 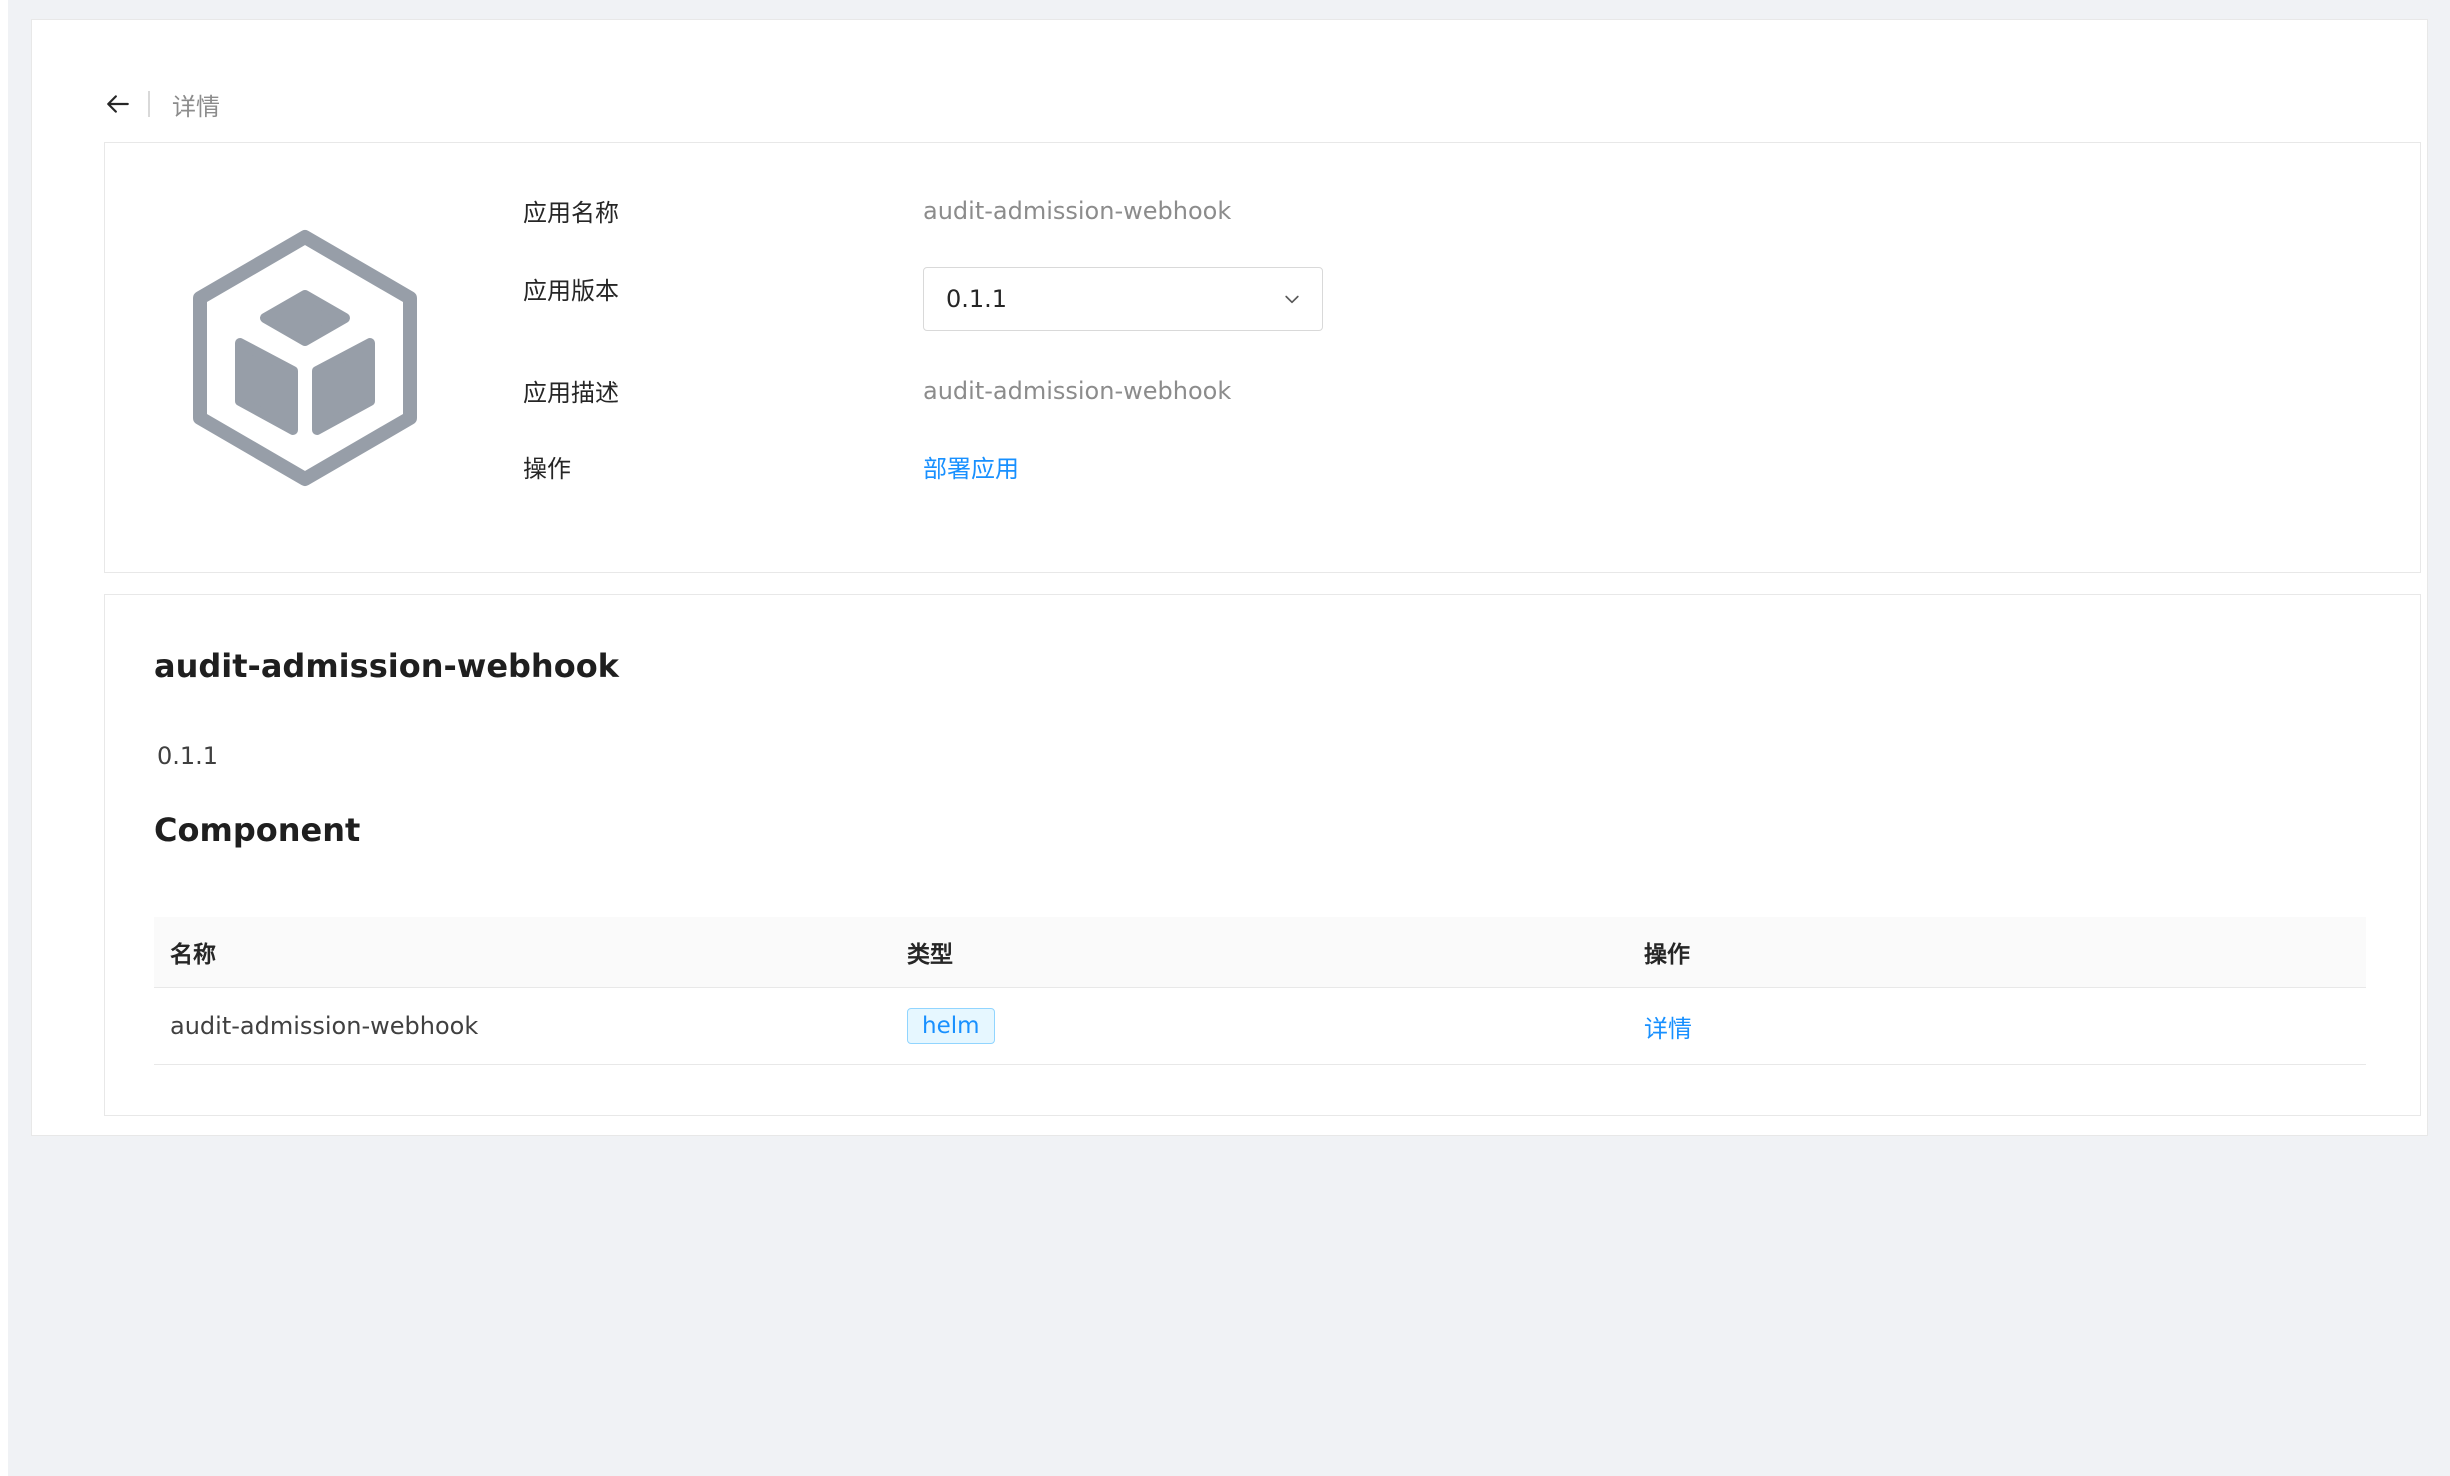 I want to click on arrow-left-icon, so click(x=118, y=104).